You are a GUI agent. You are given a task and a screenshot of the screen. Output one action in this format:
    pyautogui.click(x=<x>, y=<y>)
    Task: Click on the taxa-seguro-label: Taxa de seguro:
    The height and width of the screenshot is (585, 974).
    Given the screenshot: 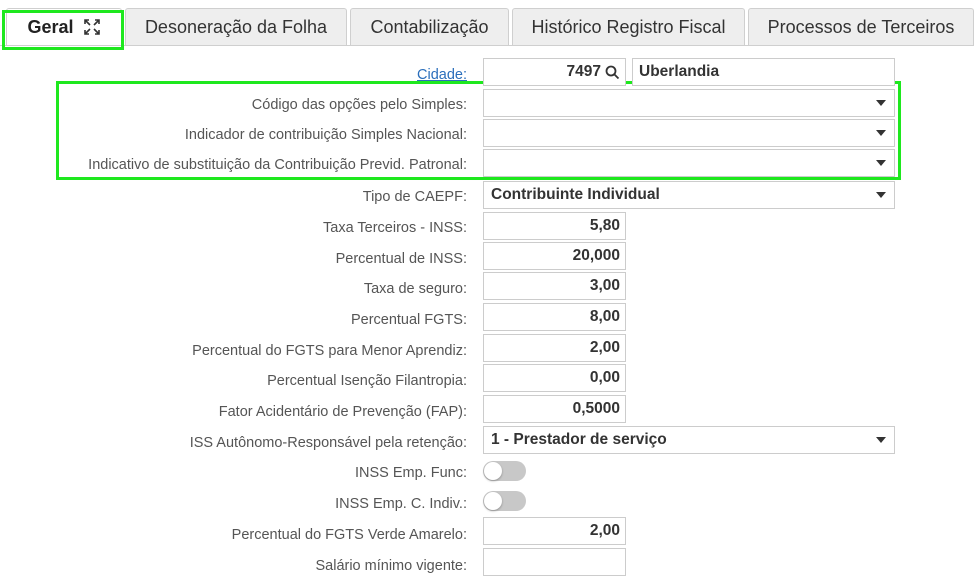 What is the action you would take?
    pyautogui.click(x=415, y=289)
    